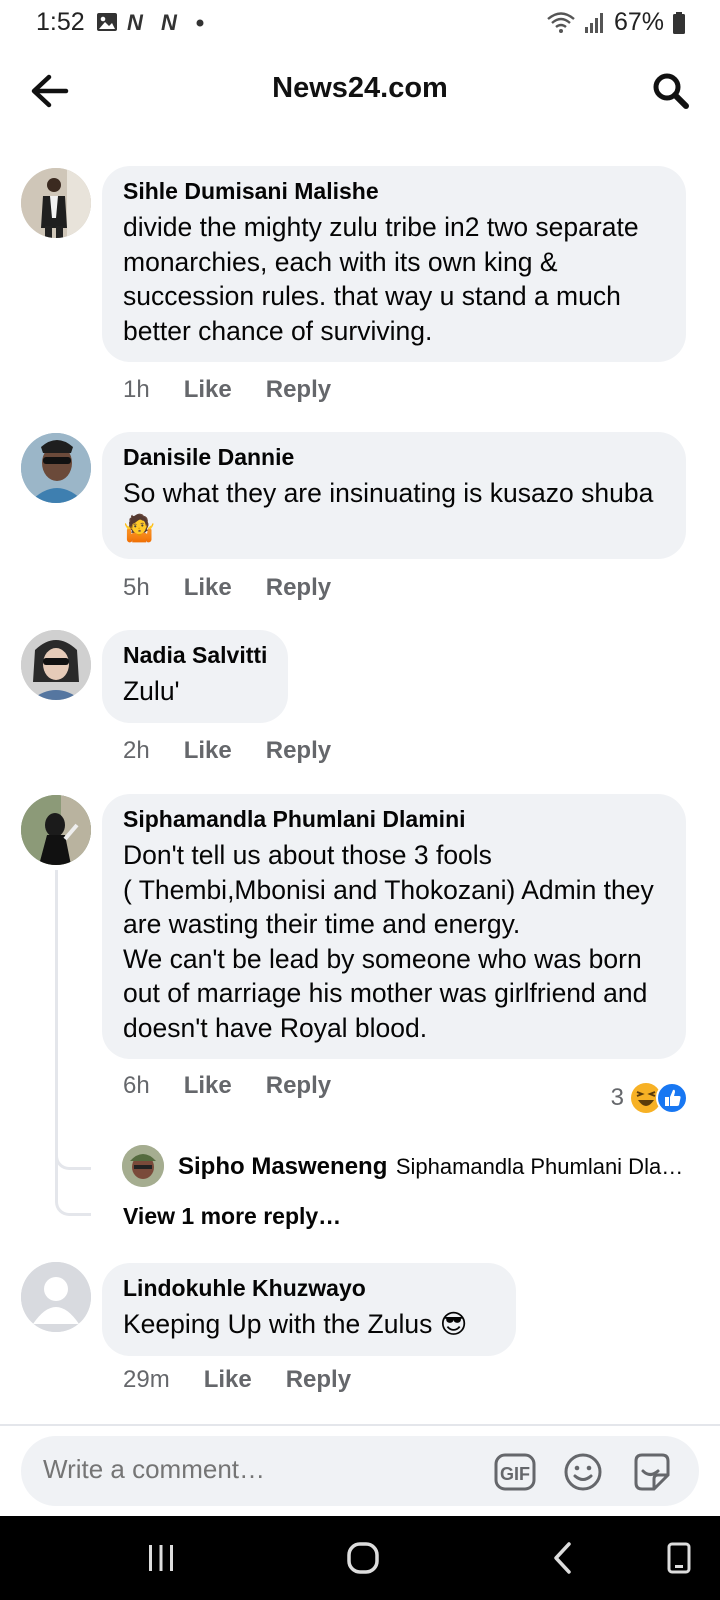  Describe the element at coordinates (394, 191) in the screenshot. I see `comment-author: Sihle Dumisani Malishe` at that location.